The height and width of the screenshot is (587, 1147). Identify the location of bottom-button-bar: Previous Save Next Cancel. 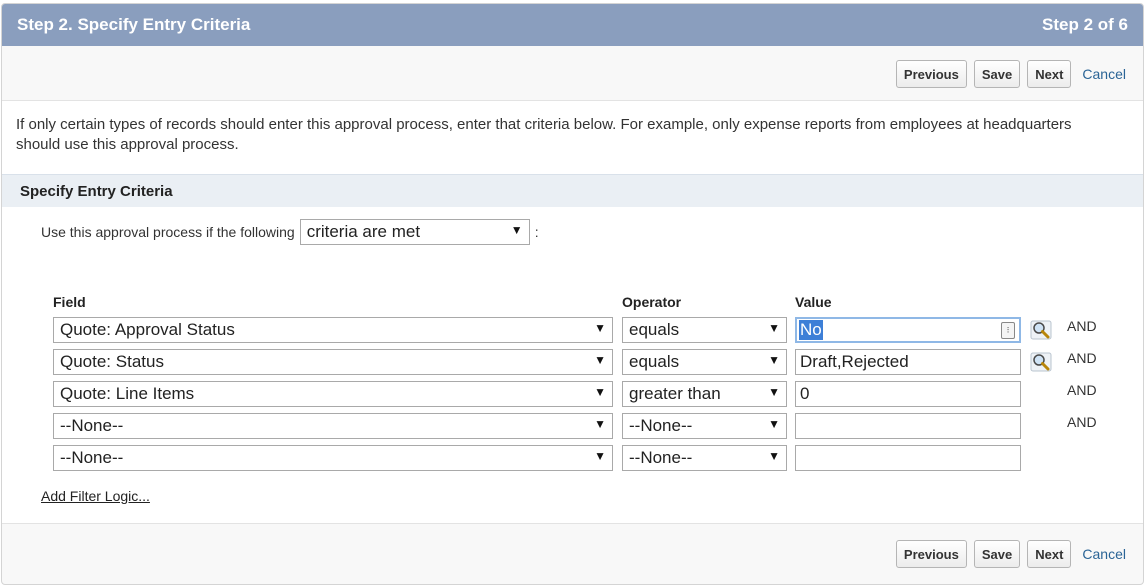
(1007, 554).